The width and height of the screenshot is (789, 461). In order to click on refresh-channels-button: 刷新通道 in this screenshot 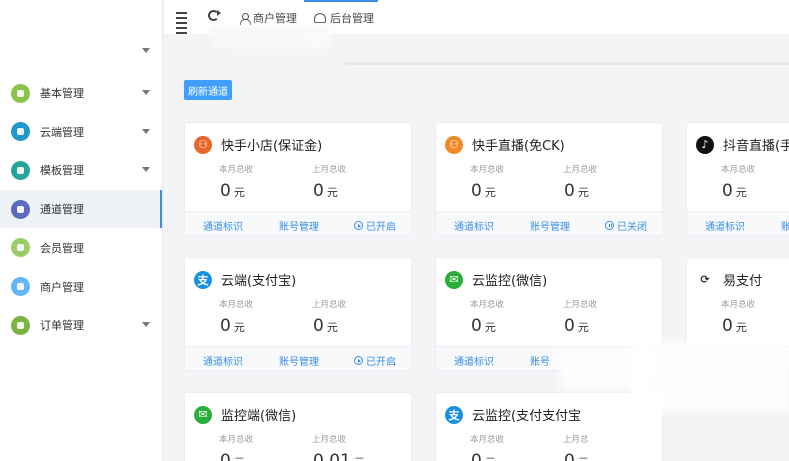, I will do `click(208, 90)`.